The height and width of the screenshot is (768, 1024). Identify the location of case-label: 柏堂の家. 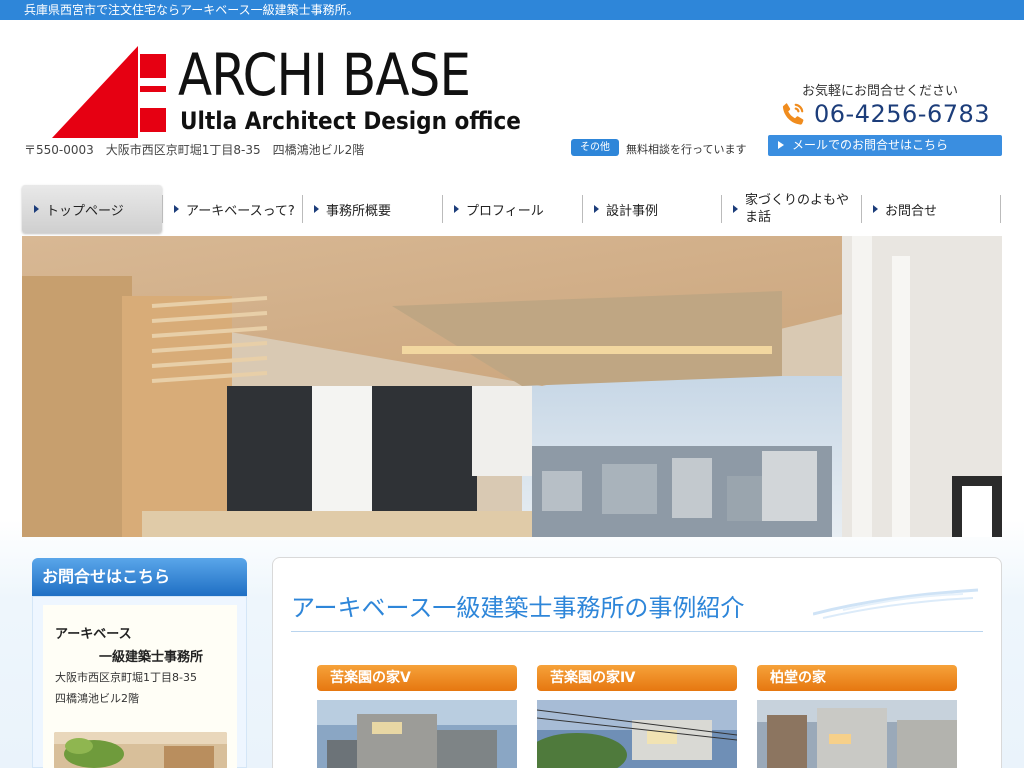
(857, 678).